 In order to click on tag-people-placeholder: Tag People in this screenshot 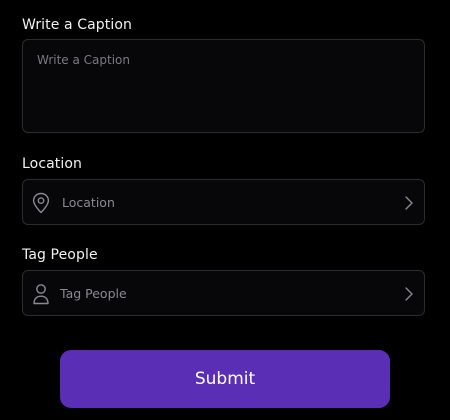, I will do `click(93, 293)`.